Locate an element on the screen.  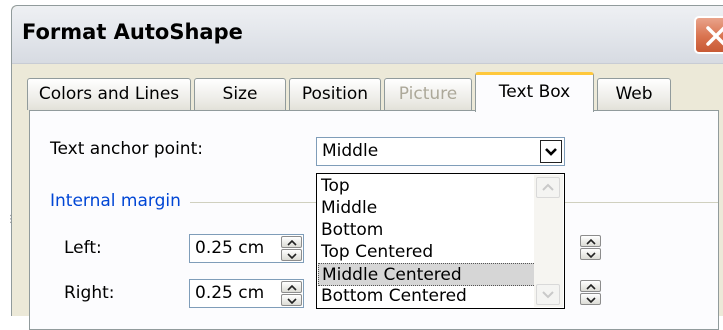
top-margin-spinner is located at coordinates (591, 248).